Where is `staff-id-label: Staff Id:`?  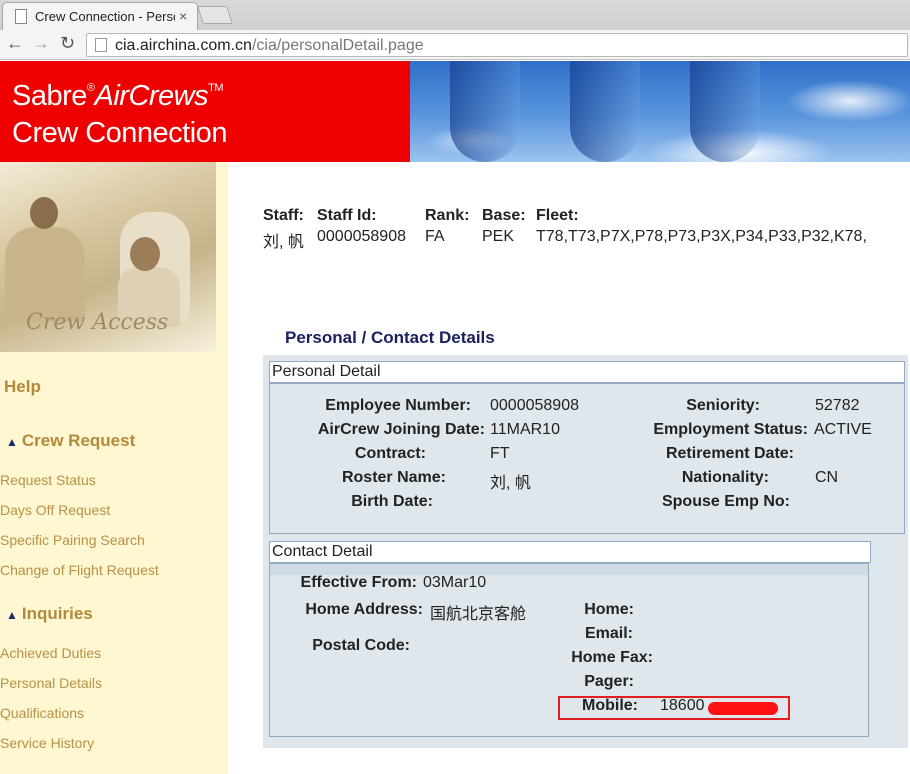
staff-id-label: Staff Id: is located at coordinates (347, 215).